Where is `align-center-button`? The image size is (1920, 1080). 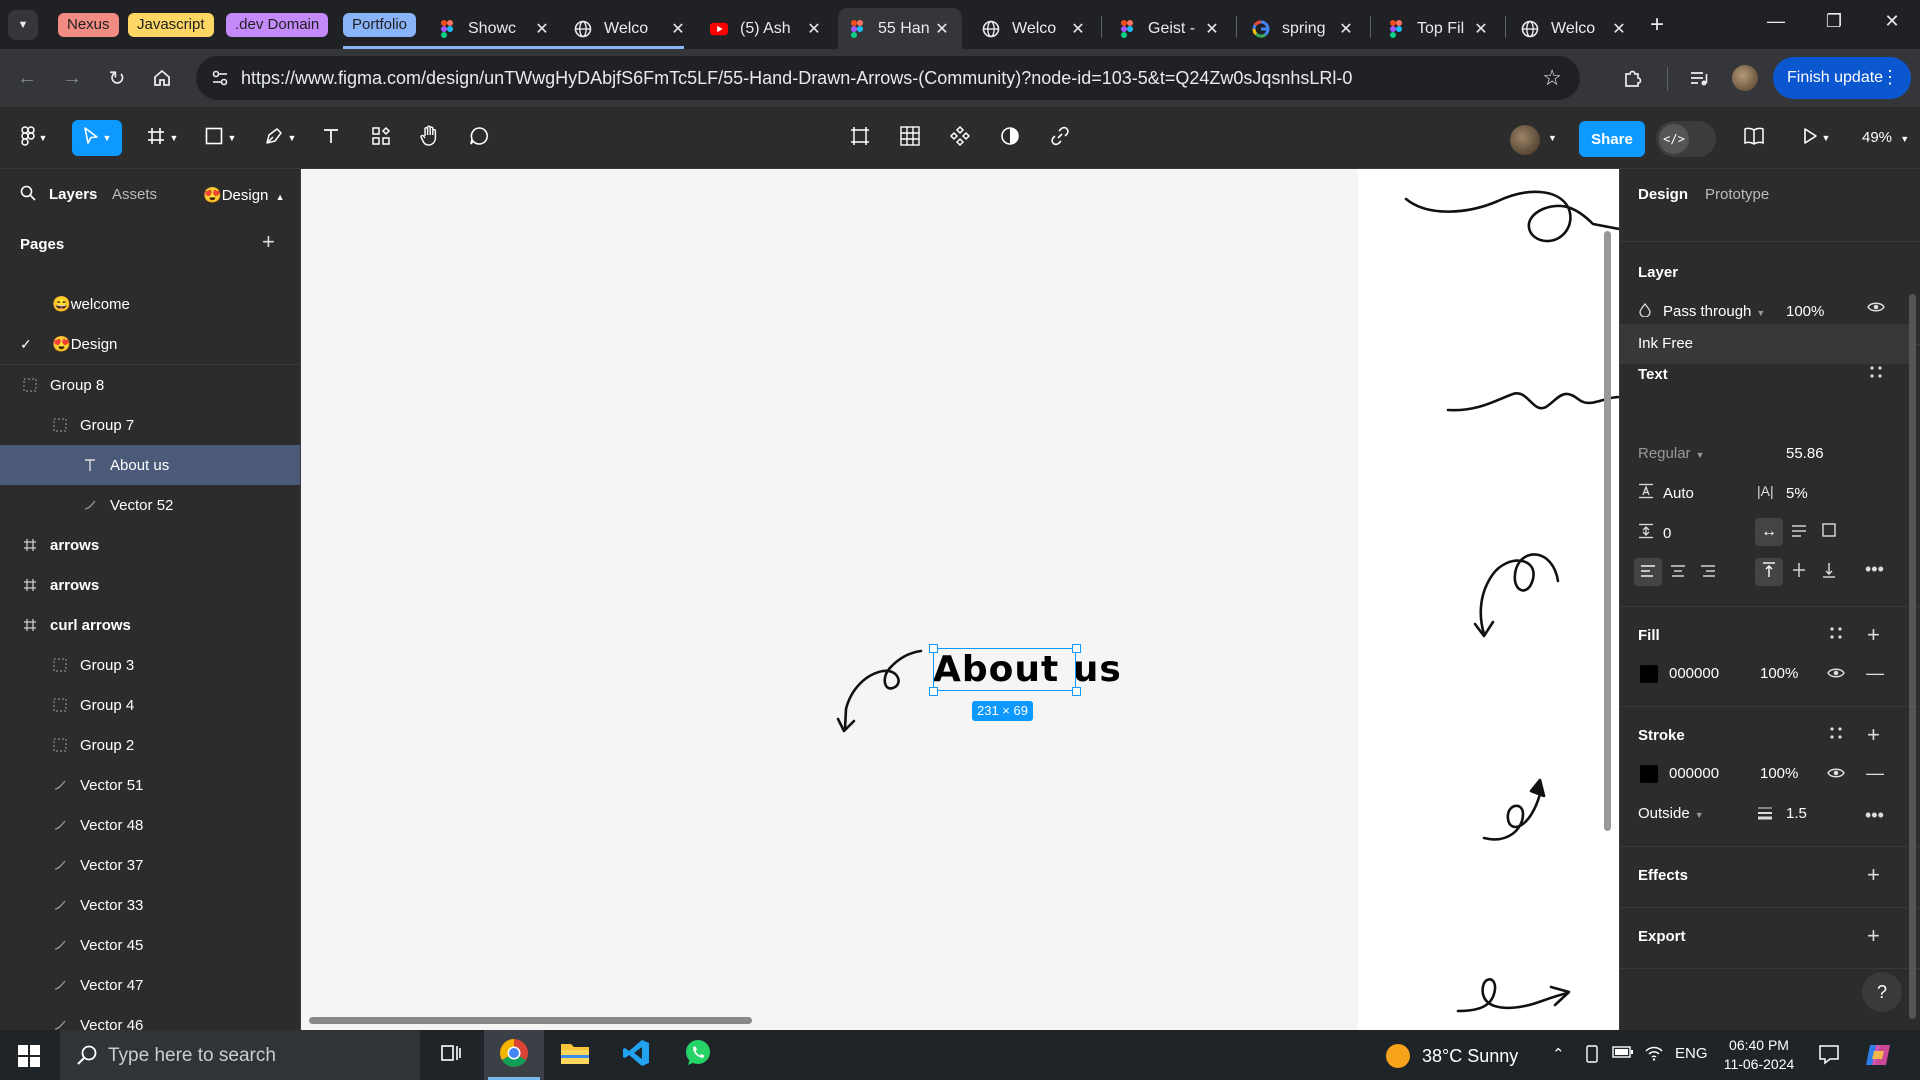 align-center-button is located at coordinates (1678, 572).